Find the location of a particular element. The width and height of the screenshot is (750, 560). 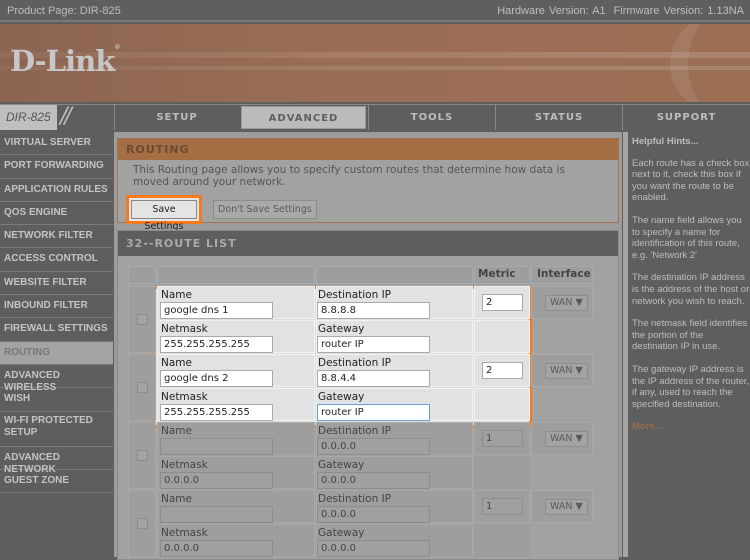

save-highlight: Save Settings is located at coordinates (164, 213).